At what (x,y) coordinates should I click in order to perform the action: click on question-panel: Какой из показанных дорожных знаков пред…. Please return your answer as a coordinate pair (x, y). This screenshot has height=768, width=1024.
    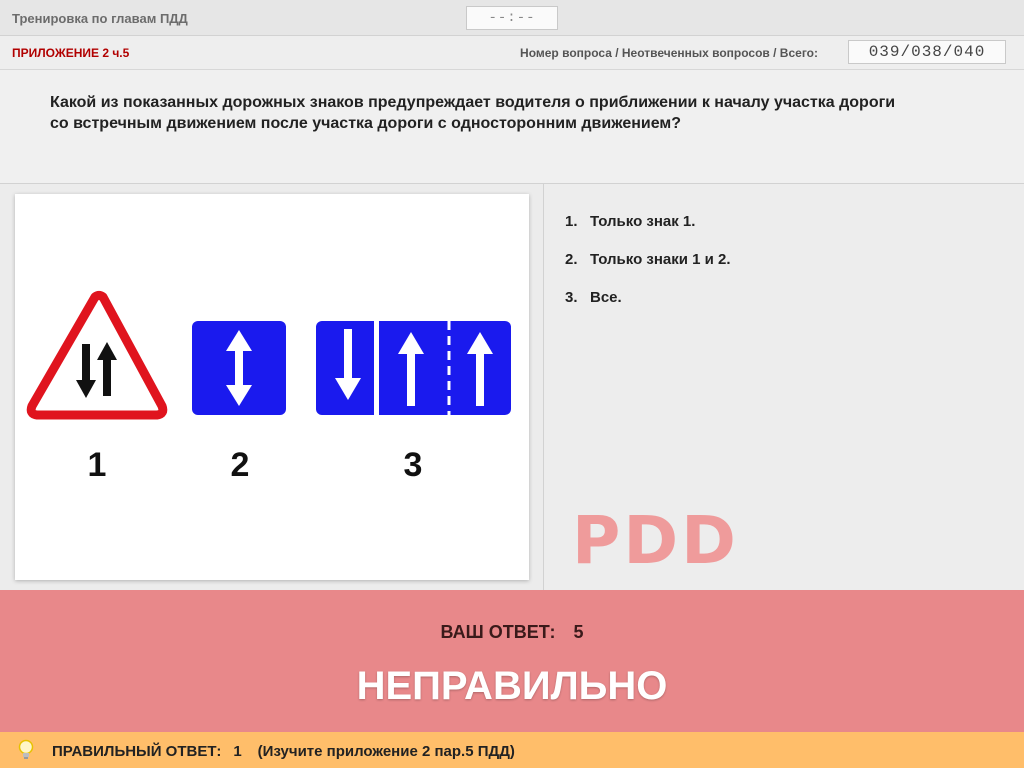
    Looking at the image, I should click on (512, 127).